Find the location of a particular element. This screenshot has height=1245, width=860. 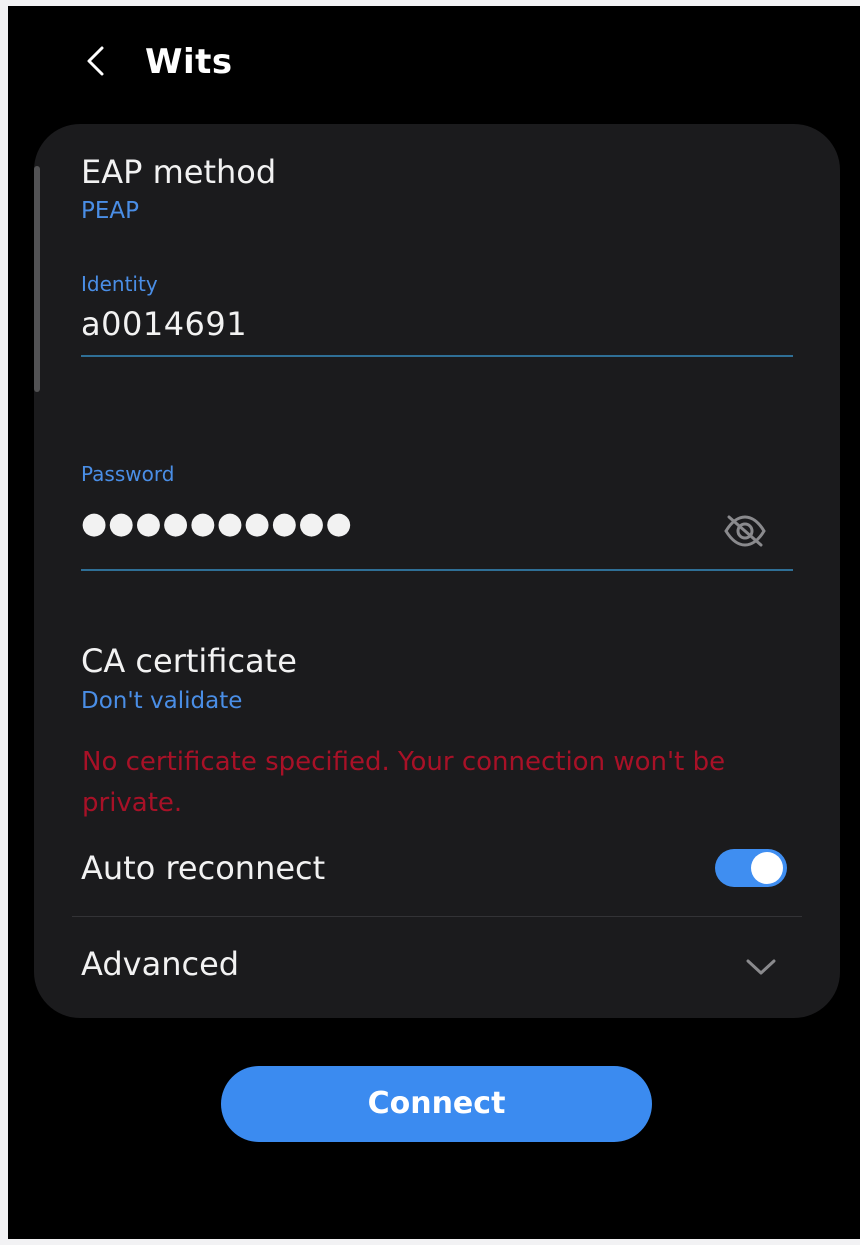

password-input: ●●●●●●●●●● is located at coordinates (217, 524).